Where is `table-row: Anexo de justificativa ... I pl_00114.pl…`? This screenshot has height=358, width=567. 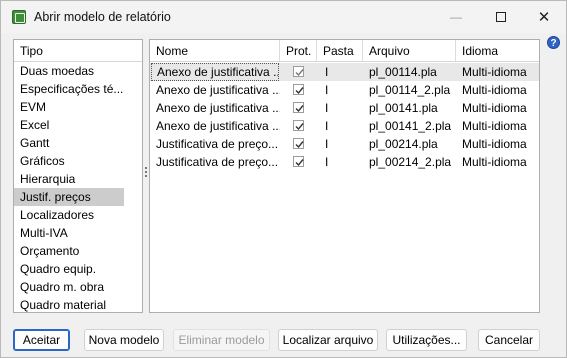
table-row: Anexo de justificativa ... I pl_00114.pl… is located at coordinates (344, 72).